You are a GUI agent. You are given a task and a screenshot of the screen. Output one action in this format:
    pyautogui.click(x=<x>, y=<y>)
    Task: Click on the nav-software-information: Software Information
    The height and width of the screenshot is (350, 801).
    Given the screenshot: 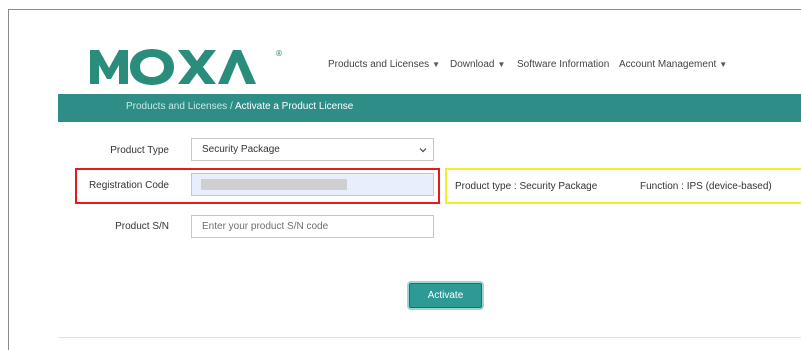 What is the action you would take?
    pyautogui.click(x=563, y=64)
    